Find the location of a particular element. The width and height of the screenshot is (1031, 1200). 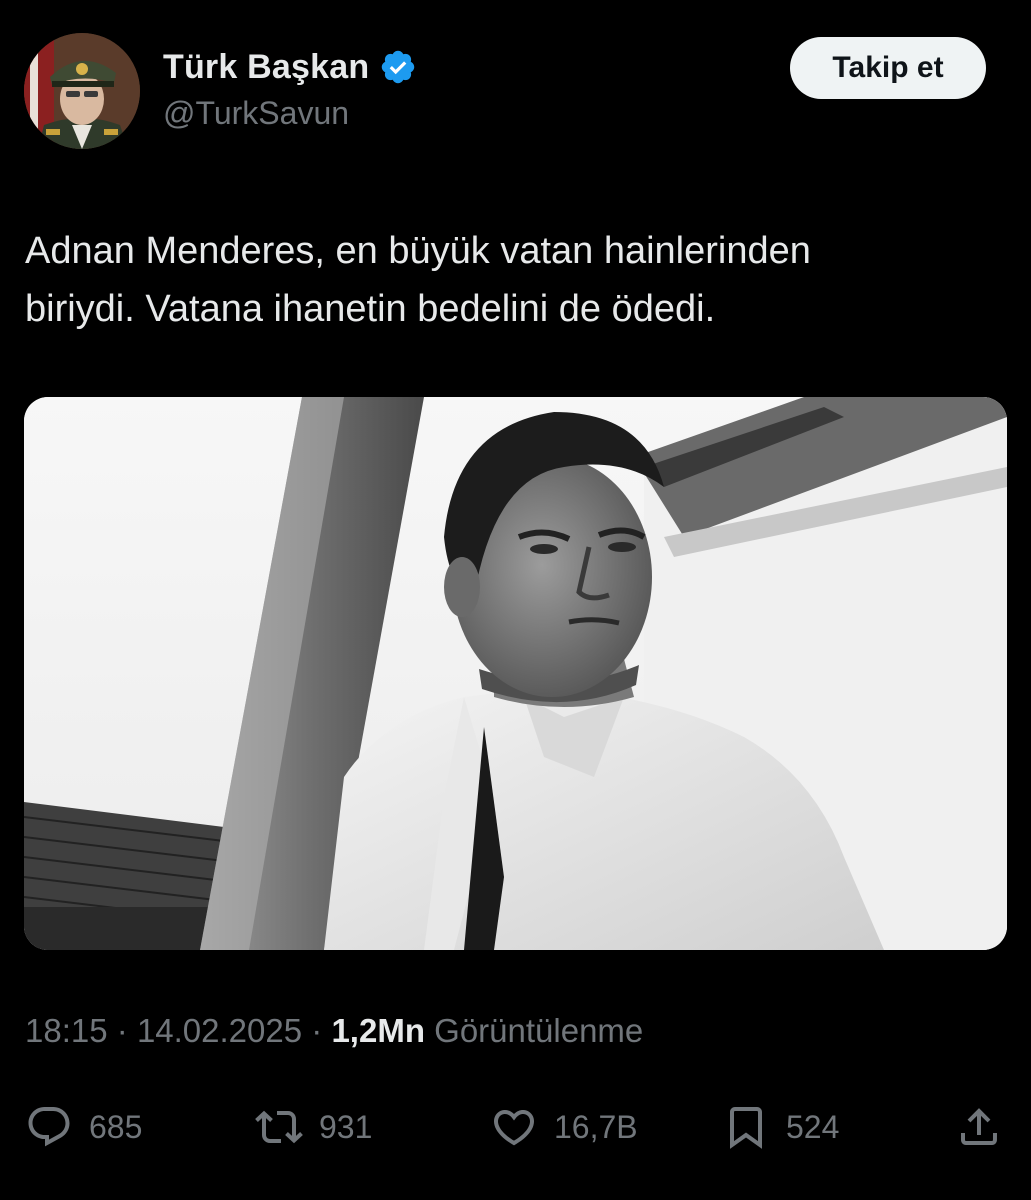

reply-icon is located at coordinates (49, 1127).